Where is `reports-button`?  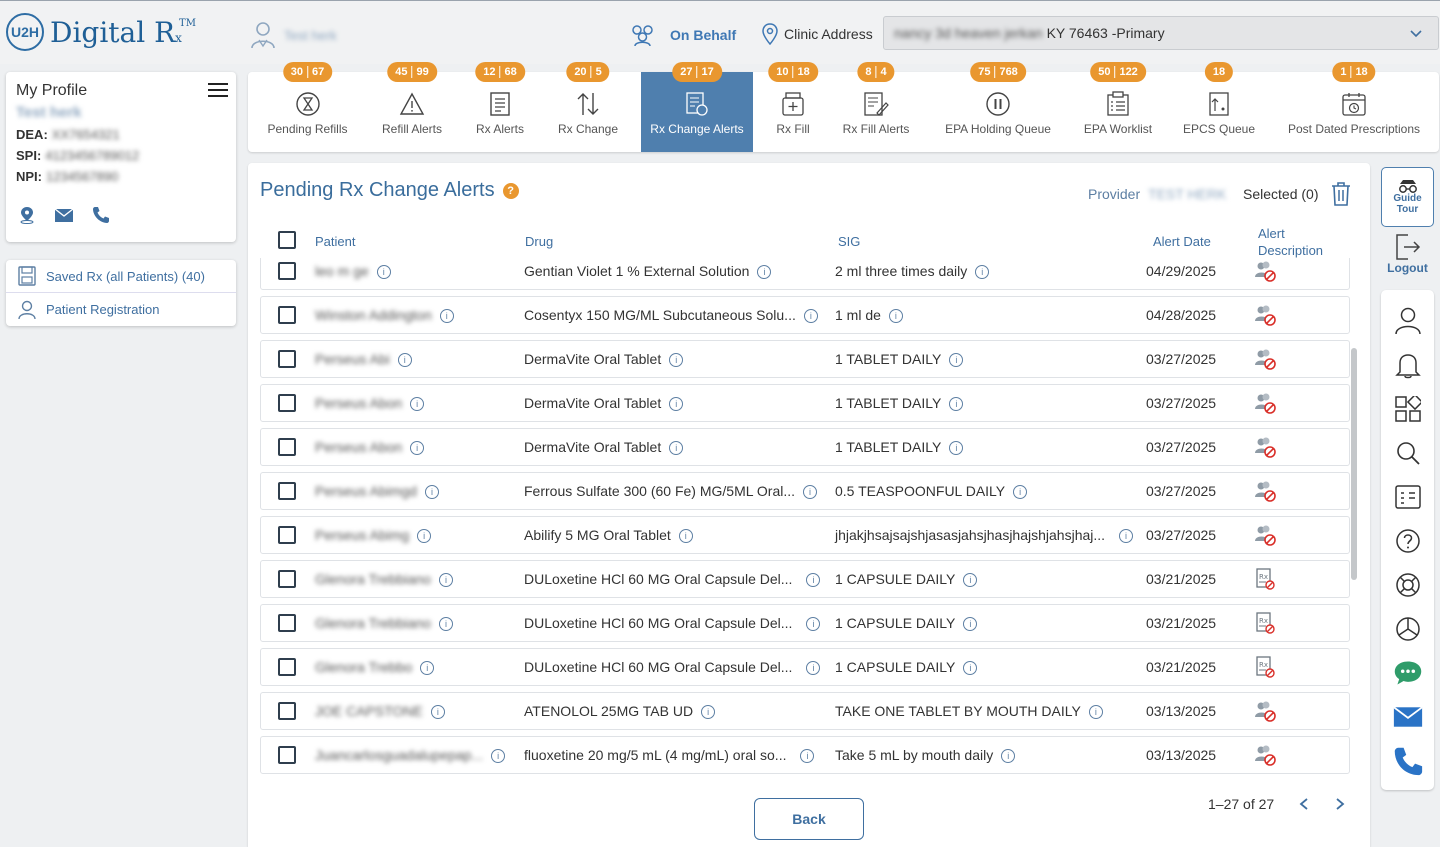 reports-button is located at coordinates (1408, 629).